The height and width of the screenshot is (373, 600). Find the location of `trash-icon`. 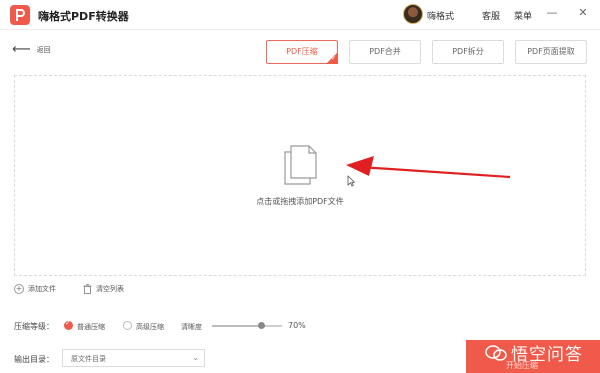

trash-icon is located at coordinates (87, 289).